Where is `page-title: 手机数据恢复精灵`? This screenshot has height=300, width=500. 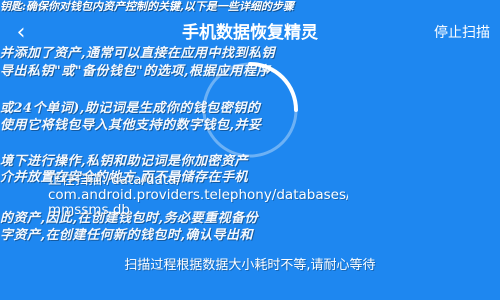
page-title: 手机数据恢复精灵 is located at coordinates (250, 33).